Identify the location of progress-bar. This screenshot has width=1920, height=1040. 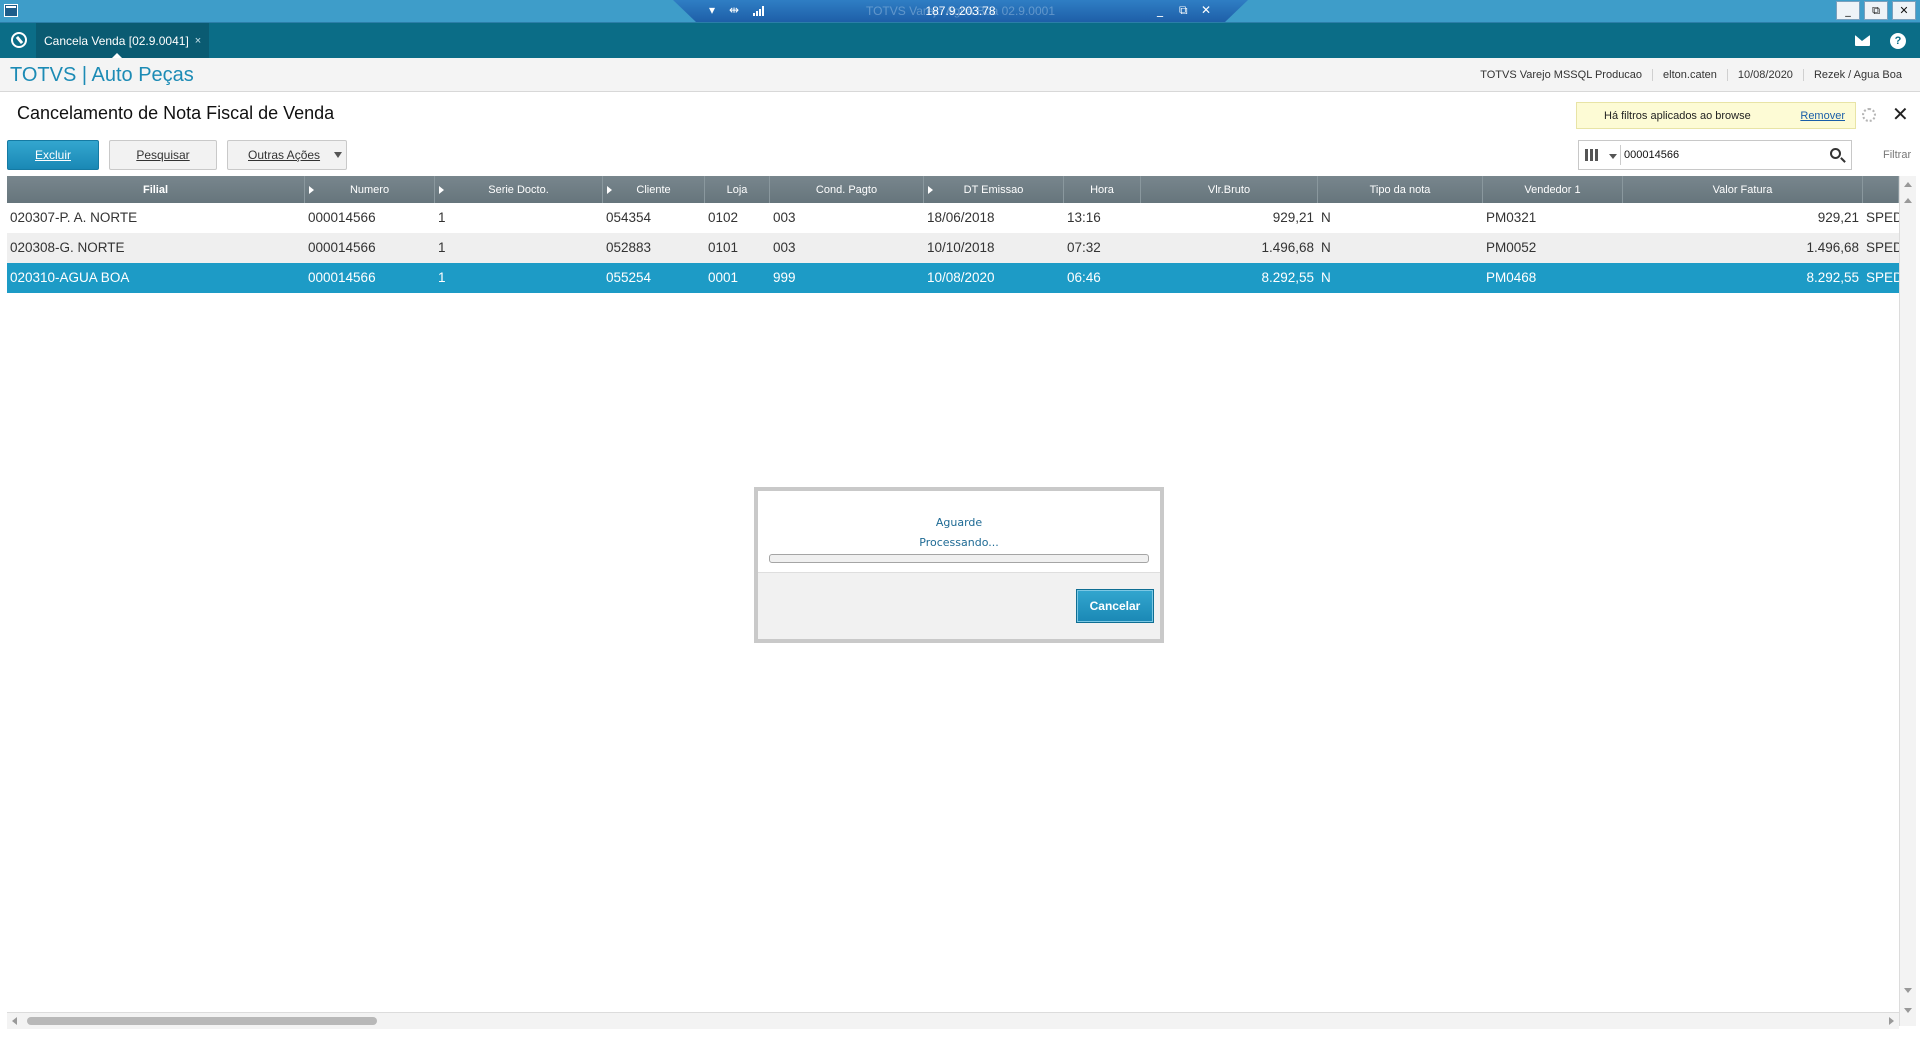
(959, 558).